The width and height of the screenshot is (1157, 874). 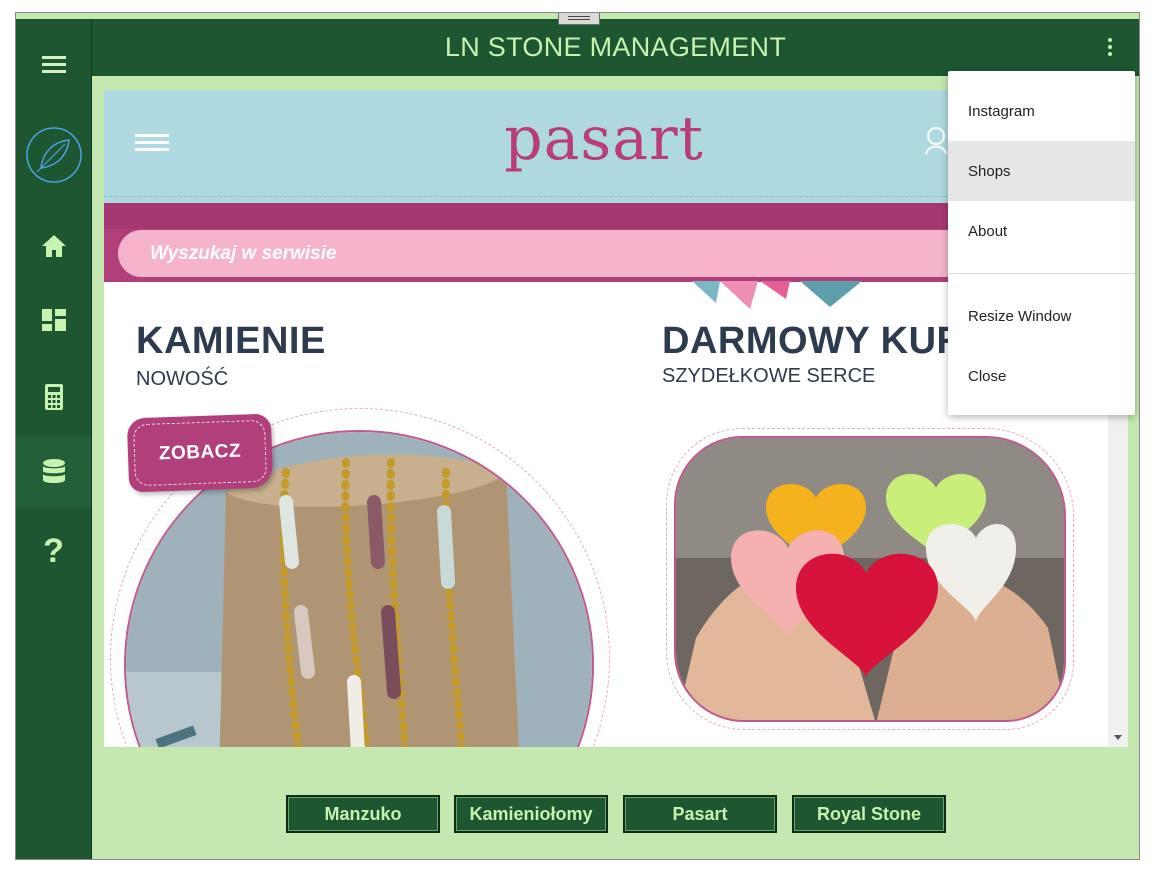 I want to click on sidebar: ?, so click(x=54, y=439).